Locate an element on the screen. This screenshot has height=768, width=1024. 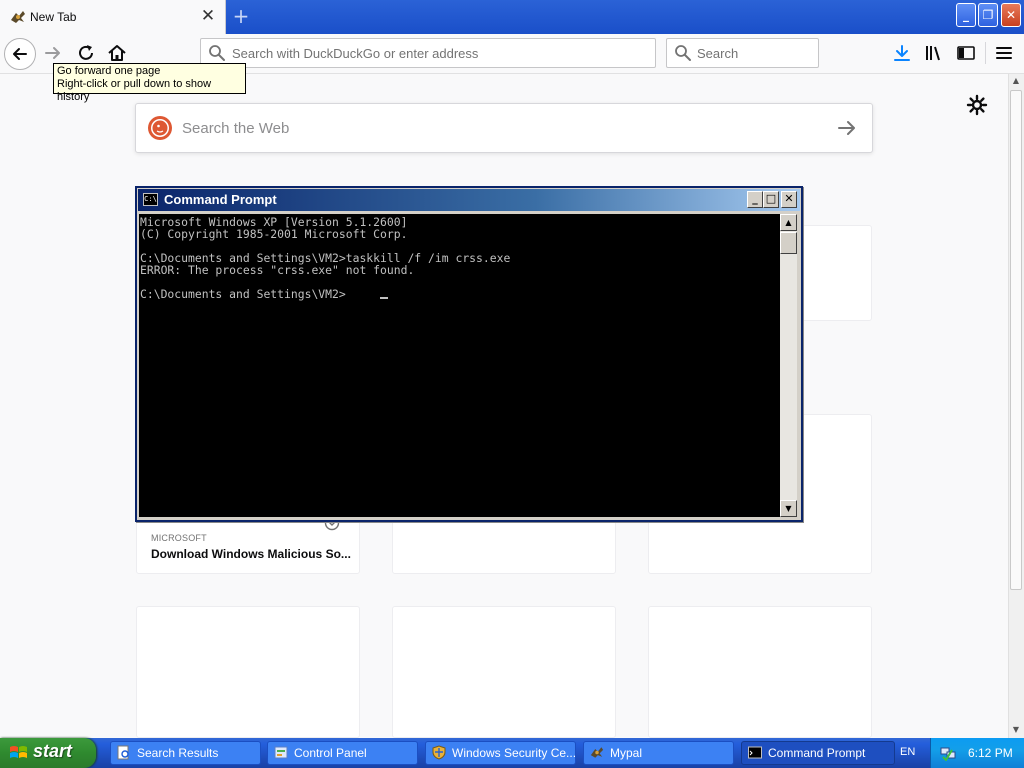
gear-icon is located at coordinates (977, 105).